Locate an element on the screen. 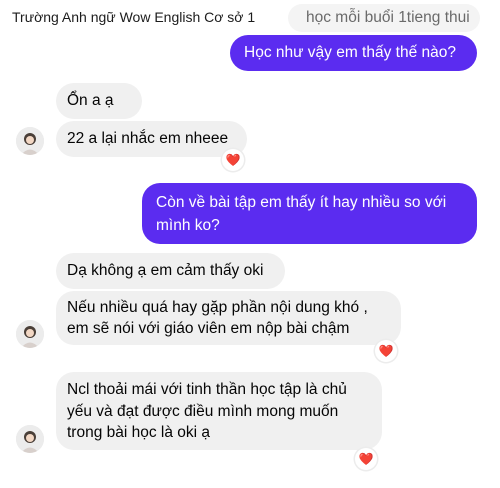 The height and width of the screenshot is (488, 500). message-text: Học như vậy em thấy thế nào? is located at coordinates (350, 52).